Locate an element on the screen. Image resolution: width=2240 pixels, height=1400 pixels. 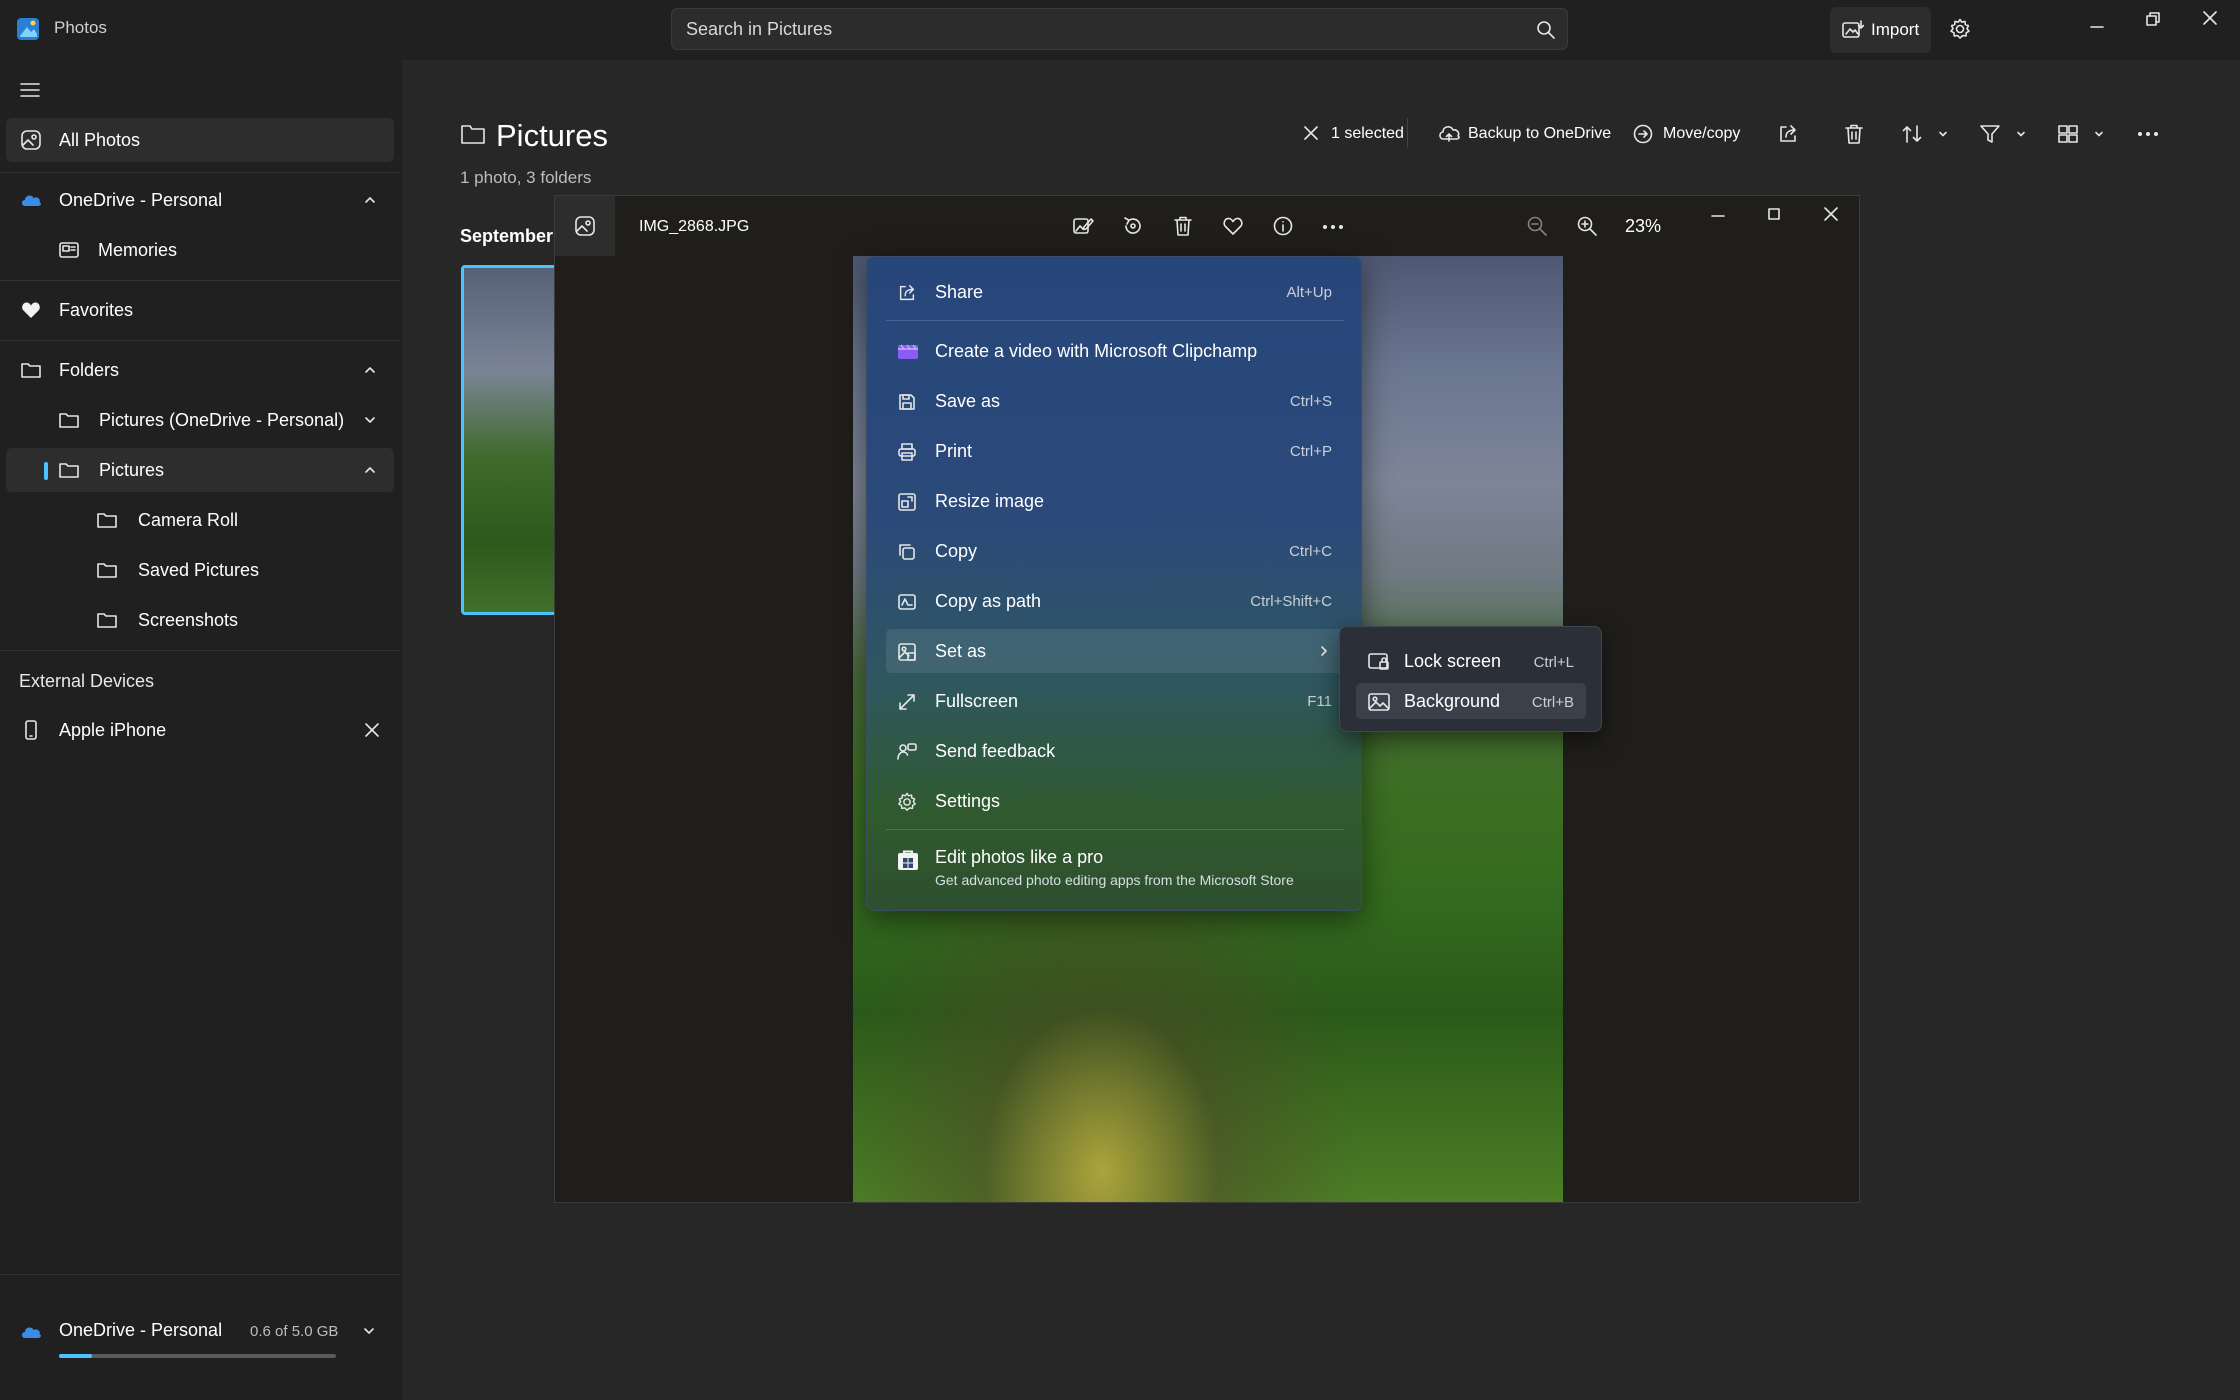
rotate-icon is located at coordinates (1133, 226).